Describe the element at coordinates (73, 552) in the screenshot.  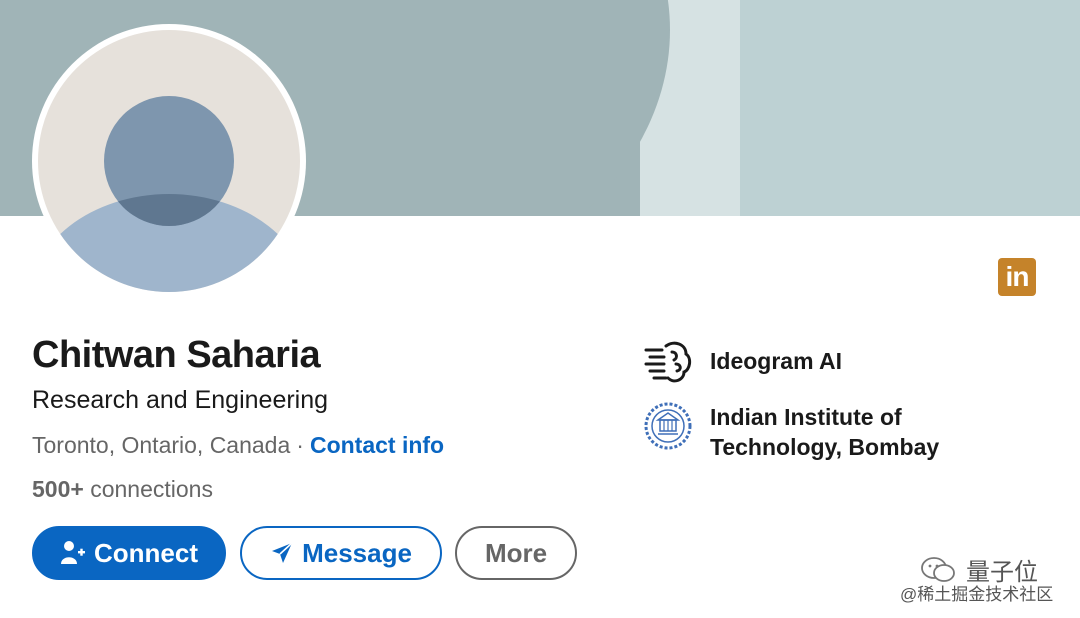
I see `add-person-icon` at that location.